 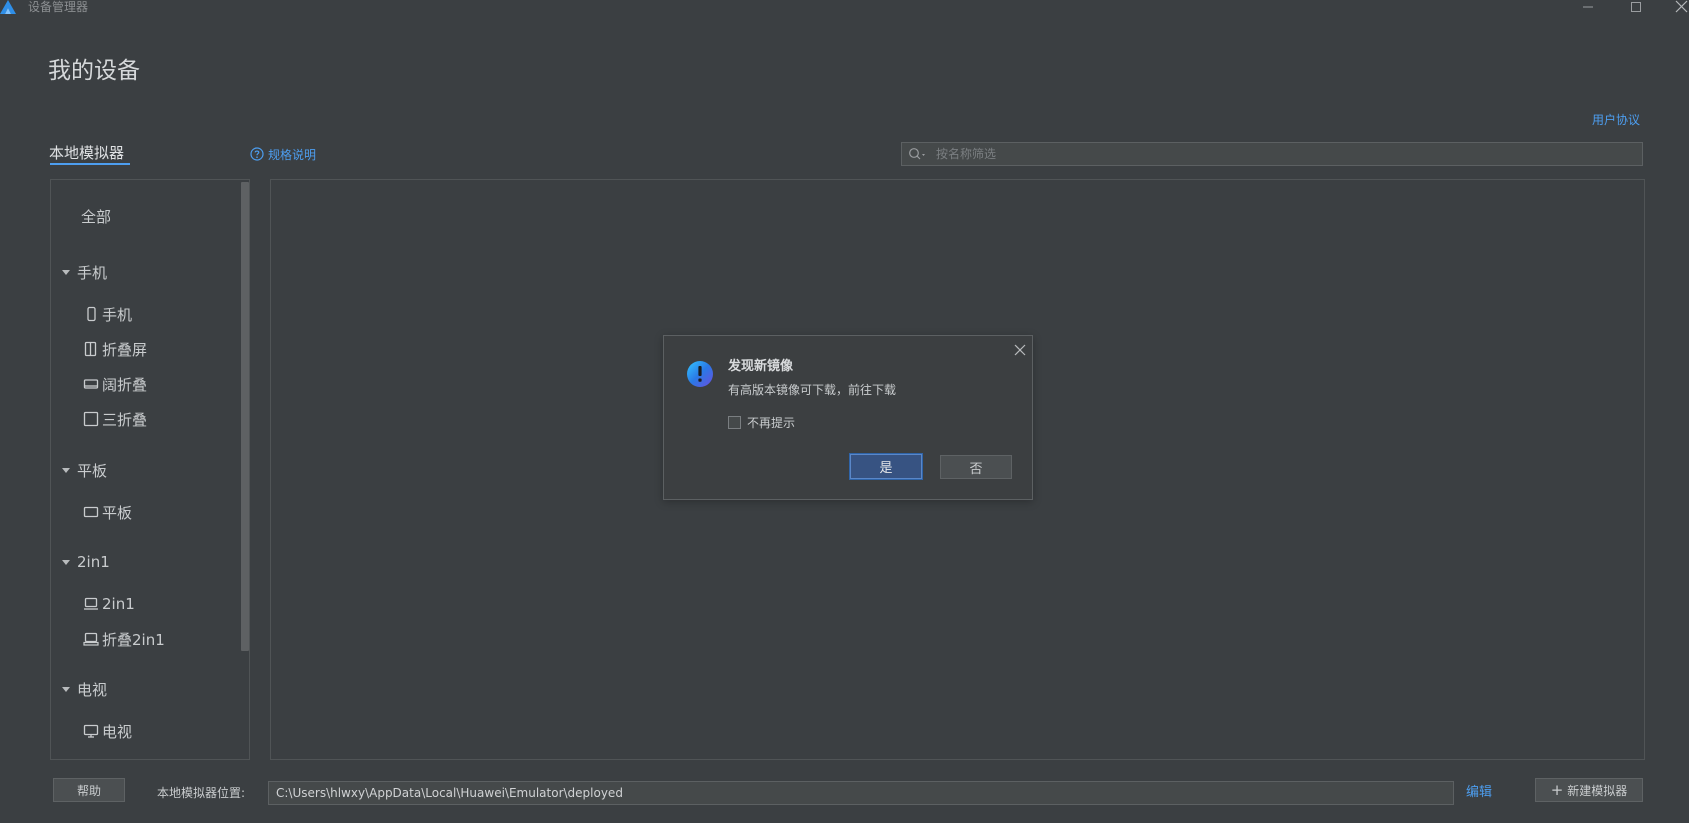 I want to click on sidebar-item-tv: 电视, so click(x=107, y=731).